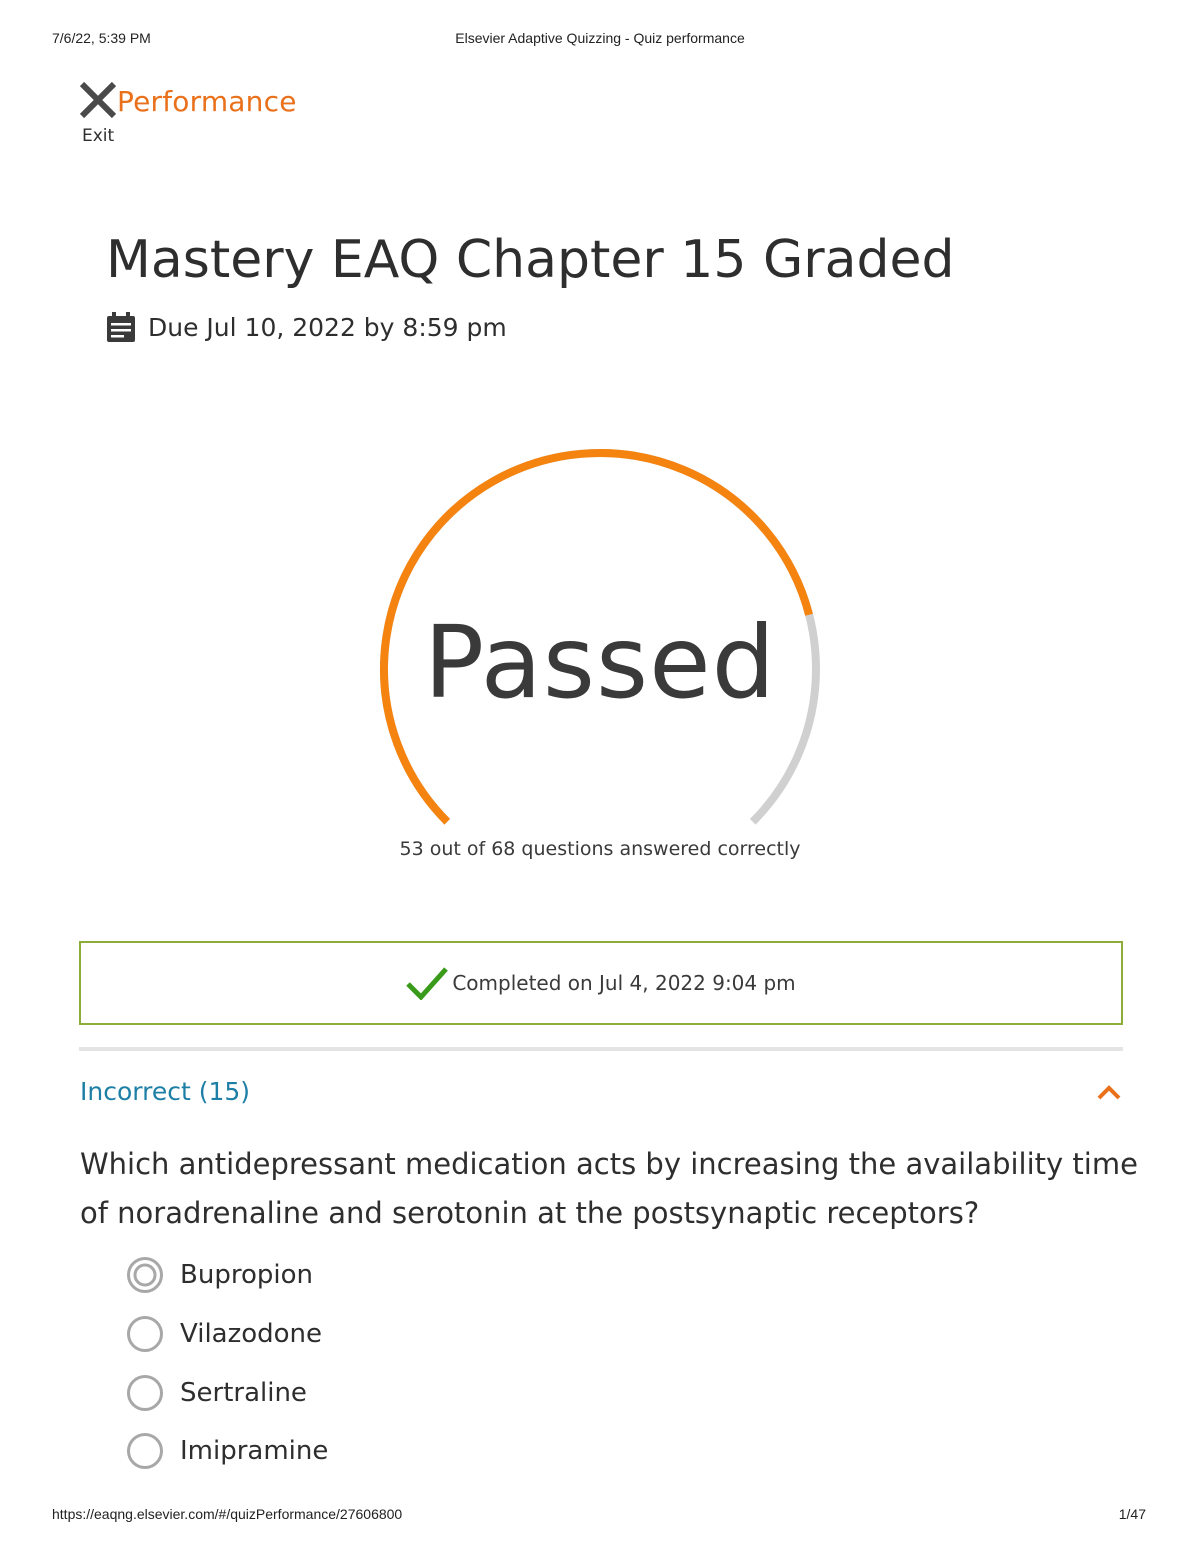 The width and height of the screenshot is (1200, 1553). Describe the element at coordinates (254, 1451) in the screenshot. I see `answer-option-label: Imipramine` at that location.